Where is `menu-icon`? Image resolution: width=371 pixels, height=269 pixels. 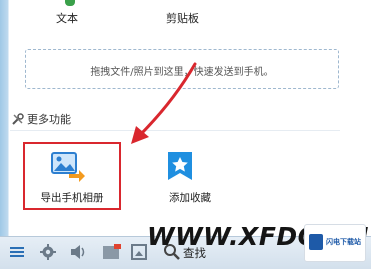 menu-icon is located at coordinates (17, 253).